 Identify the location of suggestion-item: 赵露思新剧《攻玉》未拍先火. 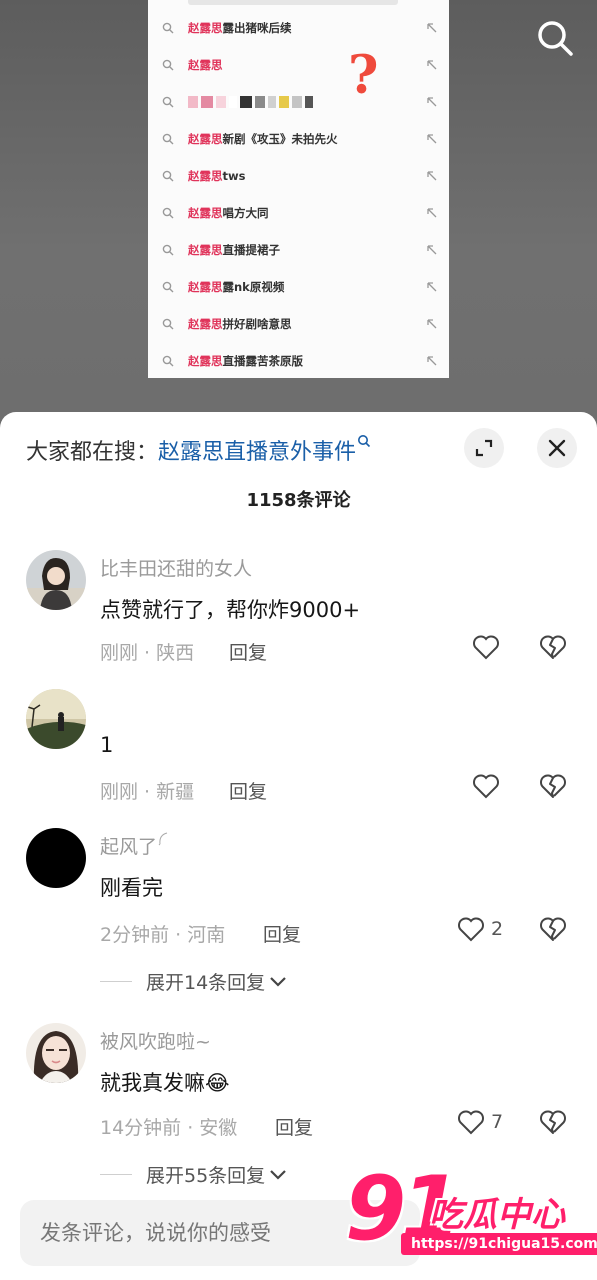
(298, 138).